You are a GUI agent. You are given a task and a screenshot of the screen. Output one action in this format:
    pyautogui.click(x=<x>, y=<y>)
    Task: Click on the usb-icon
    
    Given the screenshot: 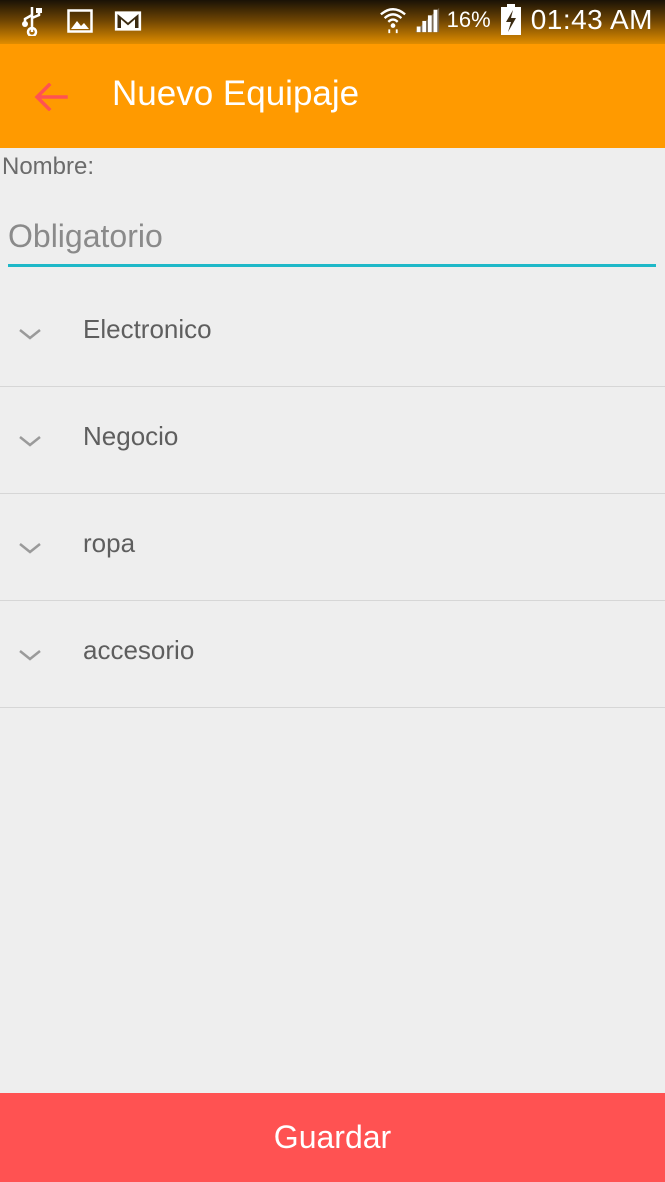 What is the action you would take?
    pyautogui.click(x=32, y=21)
    